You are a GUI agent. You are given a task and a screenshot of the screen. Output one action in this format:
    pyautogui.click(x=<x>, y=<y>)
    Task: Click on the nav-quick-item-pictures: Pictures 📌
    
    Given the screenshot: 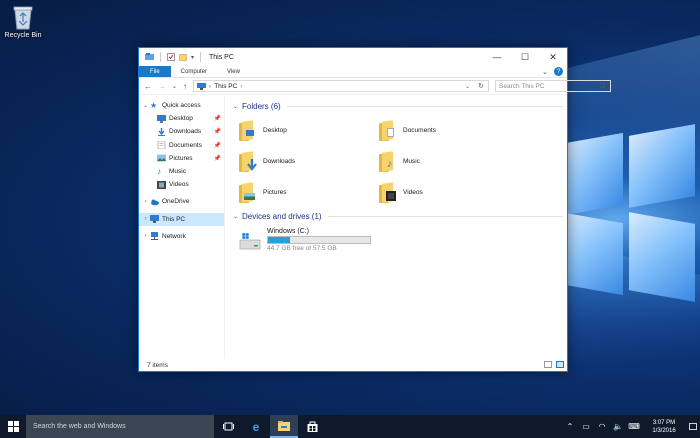 What is the action you would take?
    pyautogui.click(x=181, y=158)
    